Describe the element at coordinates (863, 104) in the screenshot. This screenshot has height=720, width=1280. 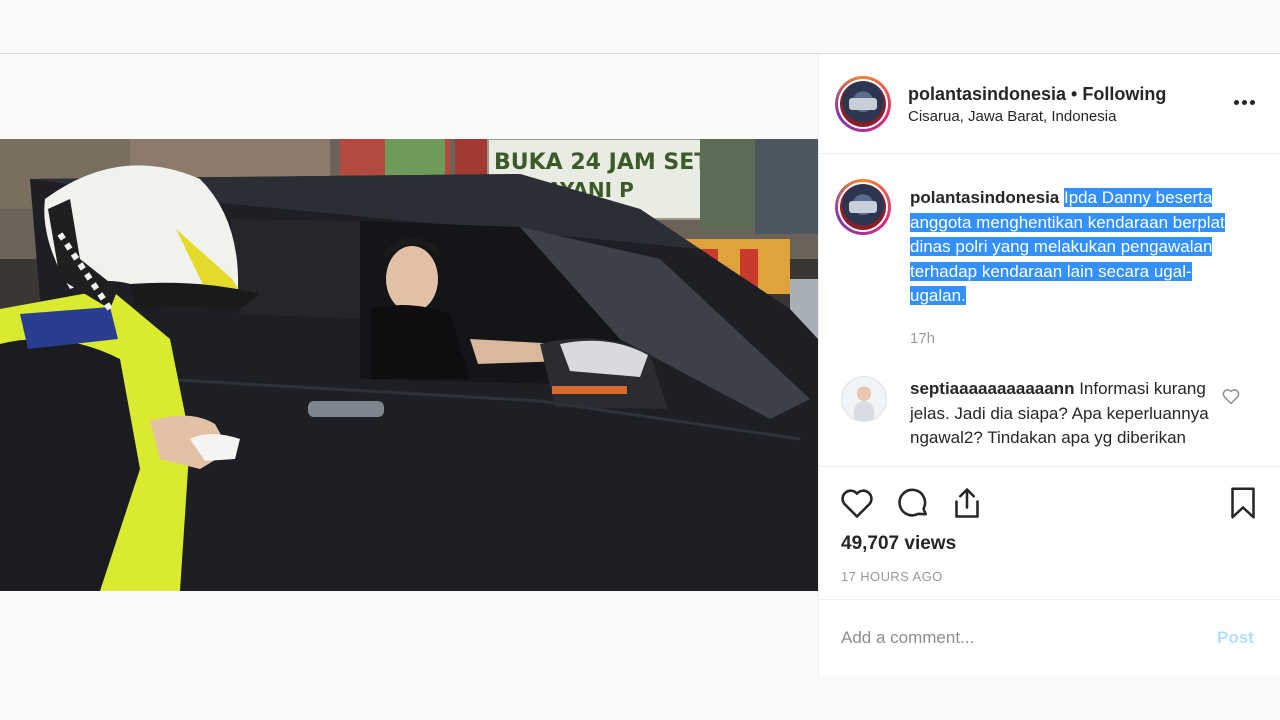
I see `author-avatar` at that location.